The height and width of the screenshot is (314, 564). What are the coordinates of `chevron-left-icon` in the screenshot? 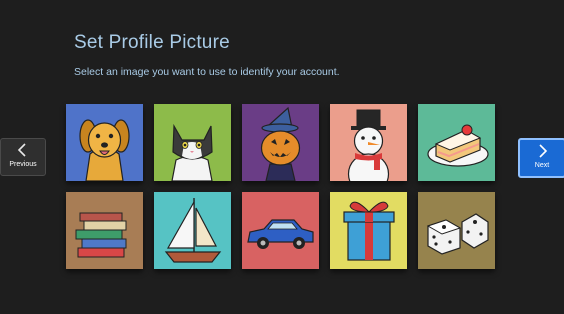 It's located at (21, 150).